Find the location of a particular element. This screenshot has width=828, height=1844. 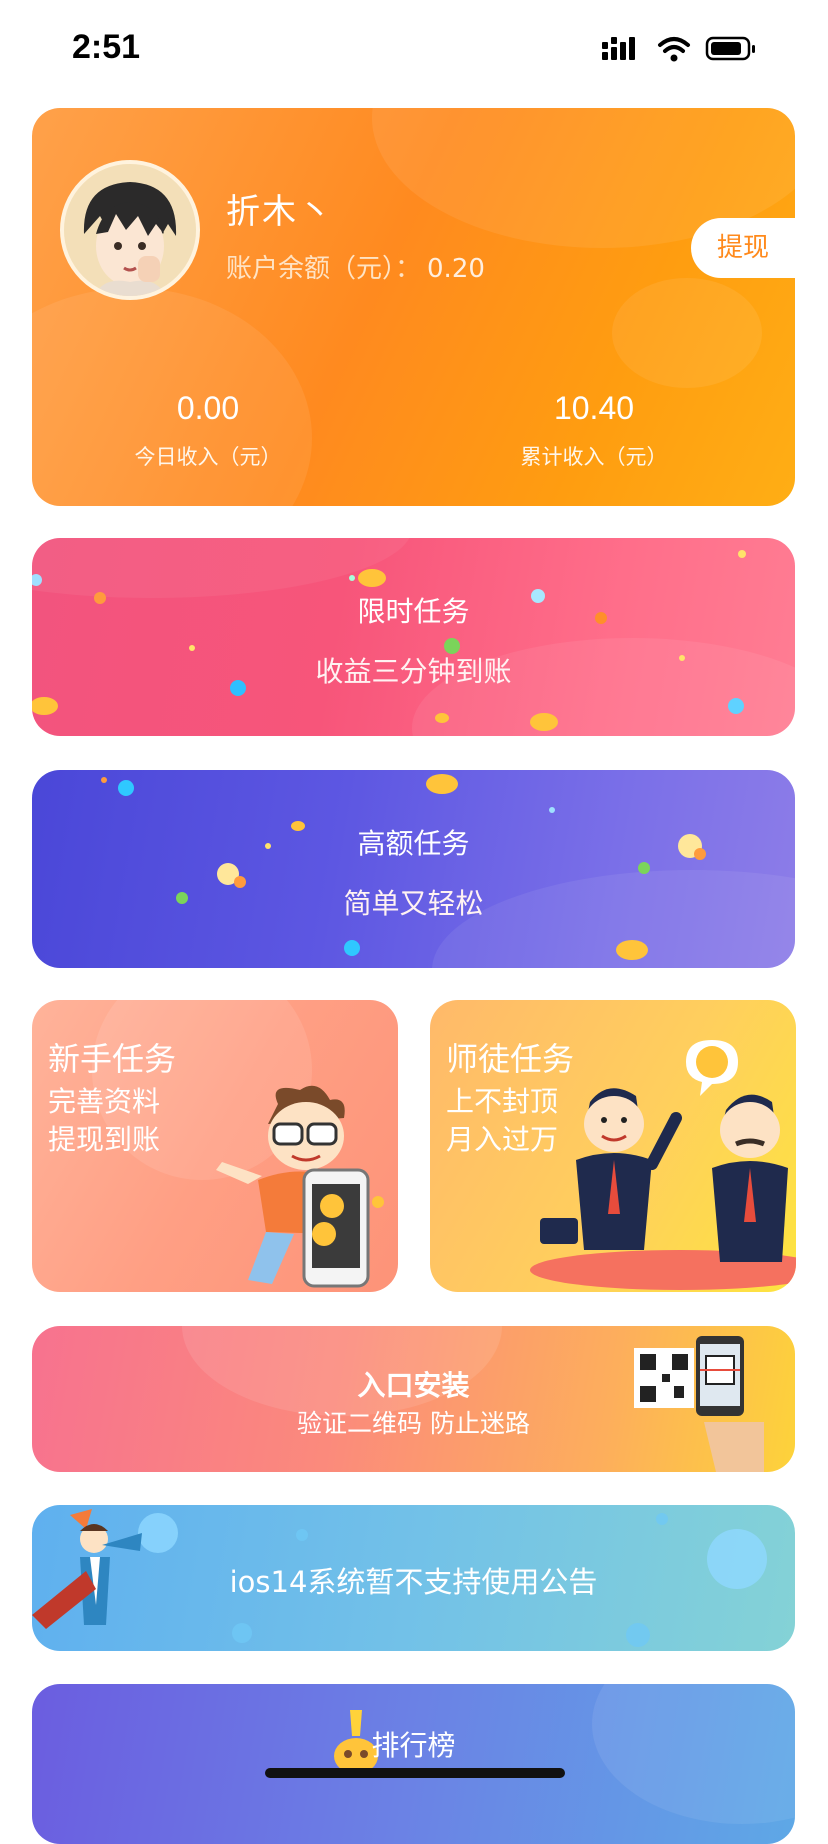

today-income-value: 0.00 is located at coordinates (208, 408).